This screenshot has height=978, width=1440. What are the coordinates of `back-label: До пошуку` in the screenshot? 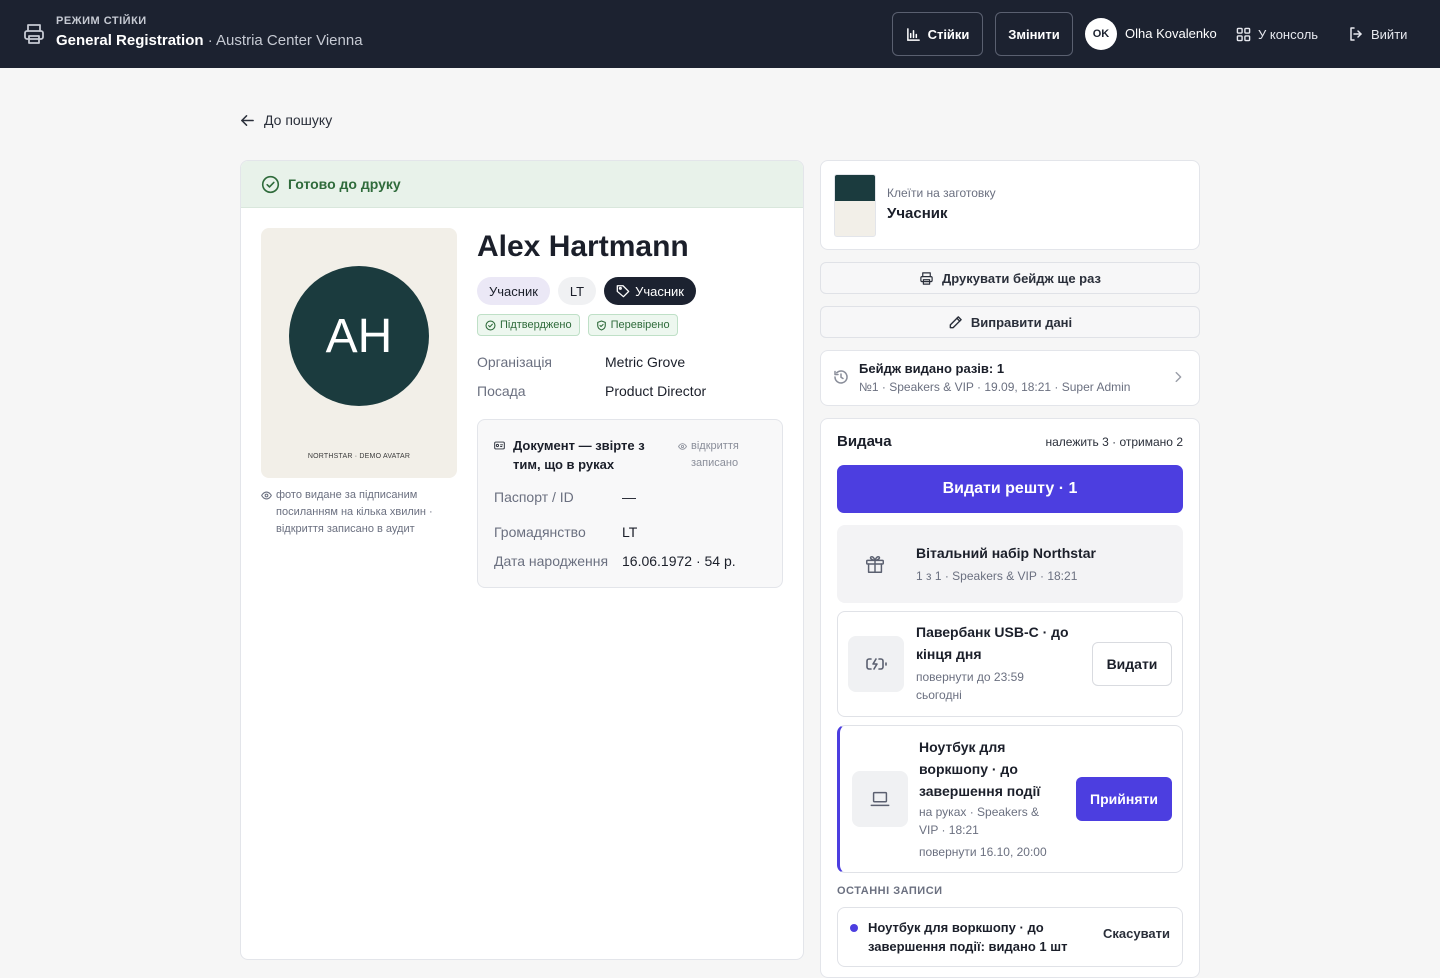 It's located at (298, 120).